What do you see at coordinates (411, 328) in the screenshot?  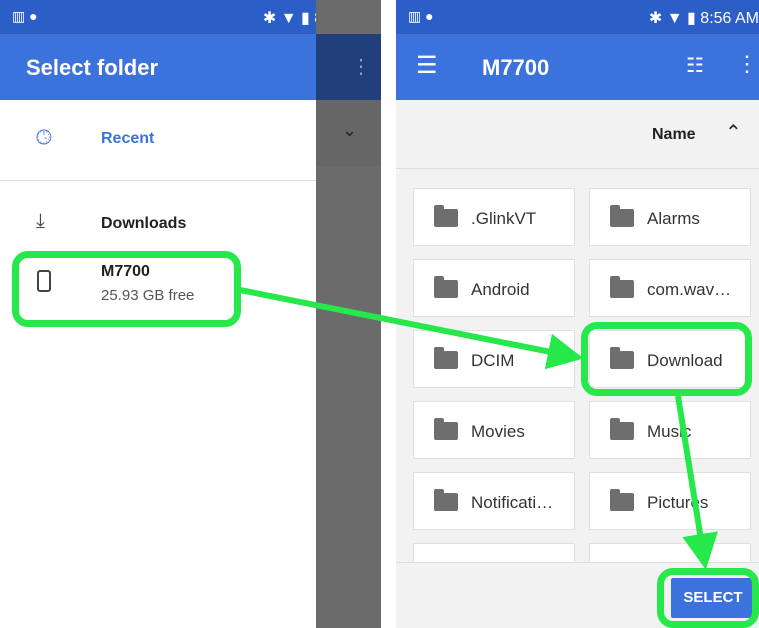 I see `arrow-to-download` at bounding box center [411, 328].